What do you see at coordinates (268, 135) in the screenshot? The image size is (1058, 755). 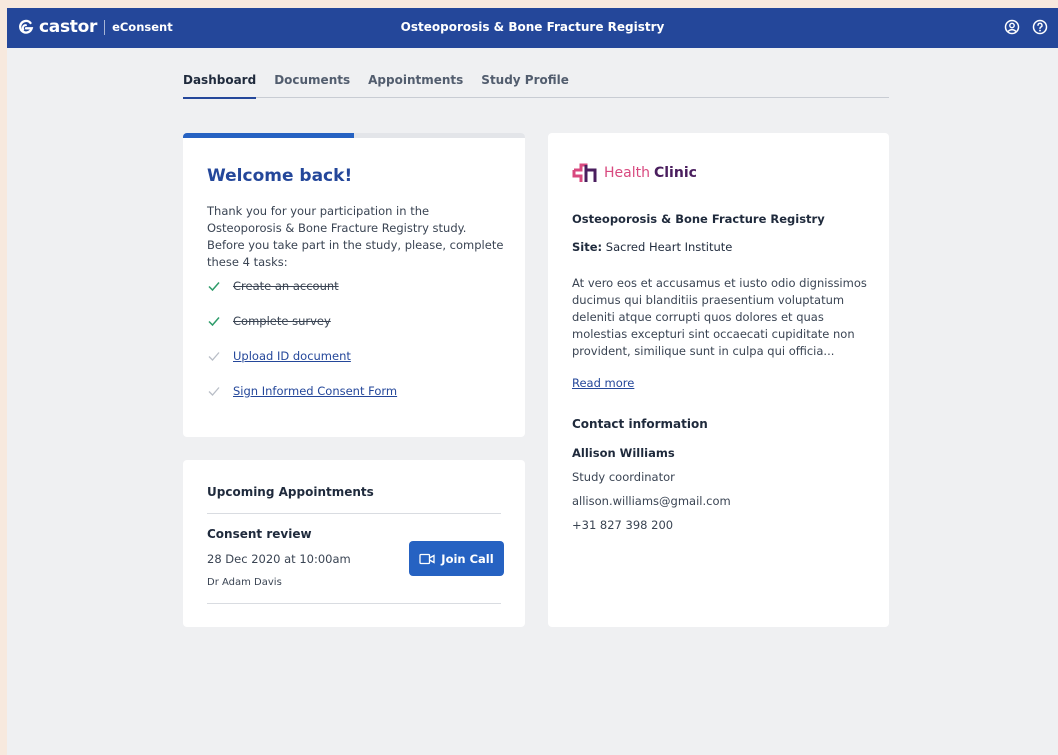 I see `task-progress-fill` at bounding box center [268, 135].